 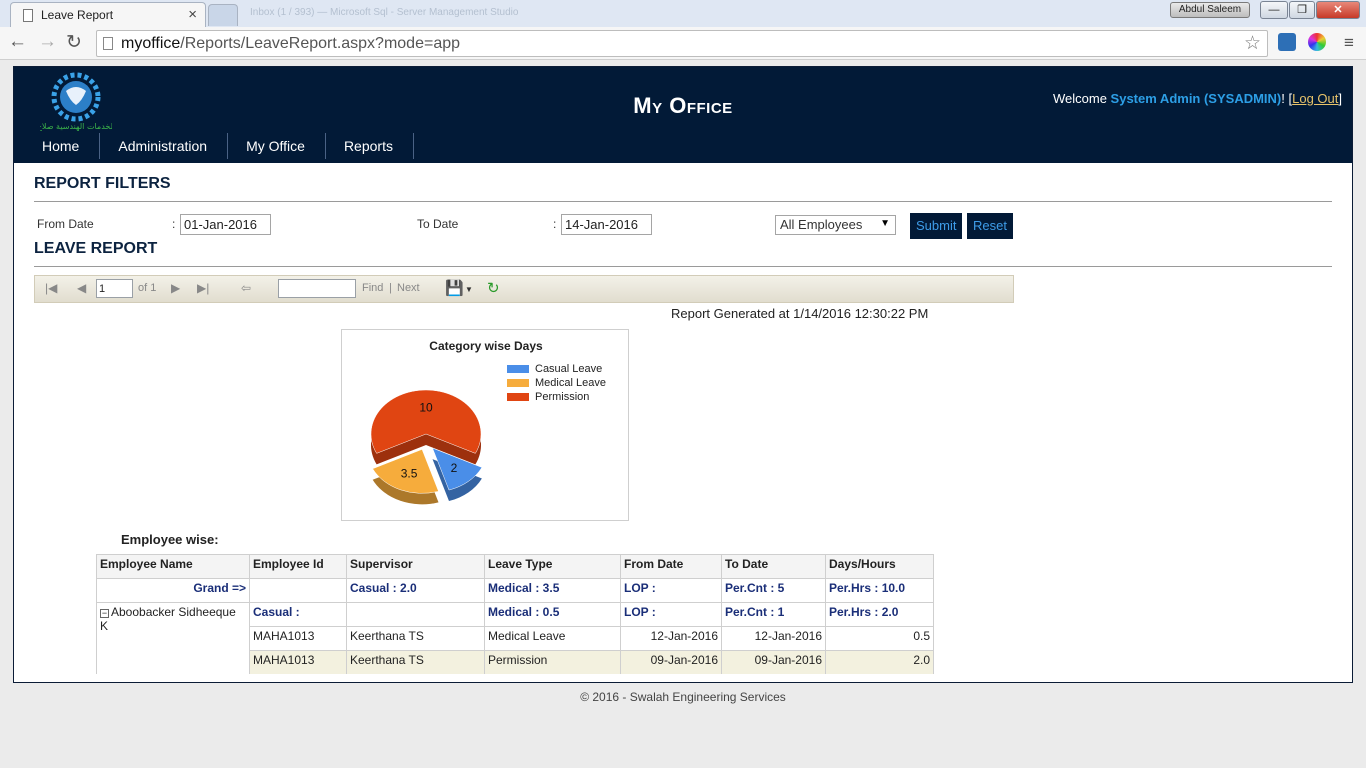 What do you see at coordinates (1287, 98) in the screenshot?
I see `welcome-bang: ! [` at bounding box center [1287, 98].